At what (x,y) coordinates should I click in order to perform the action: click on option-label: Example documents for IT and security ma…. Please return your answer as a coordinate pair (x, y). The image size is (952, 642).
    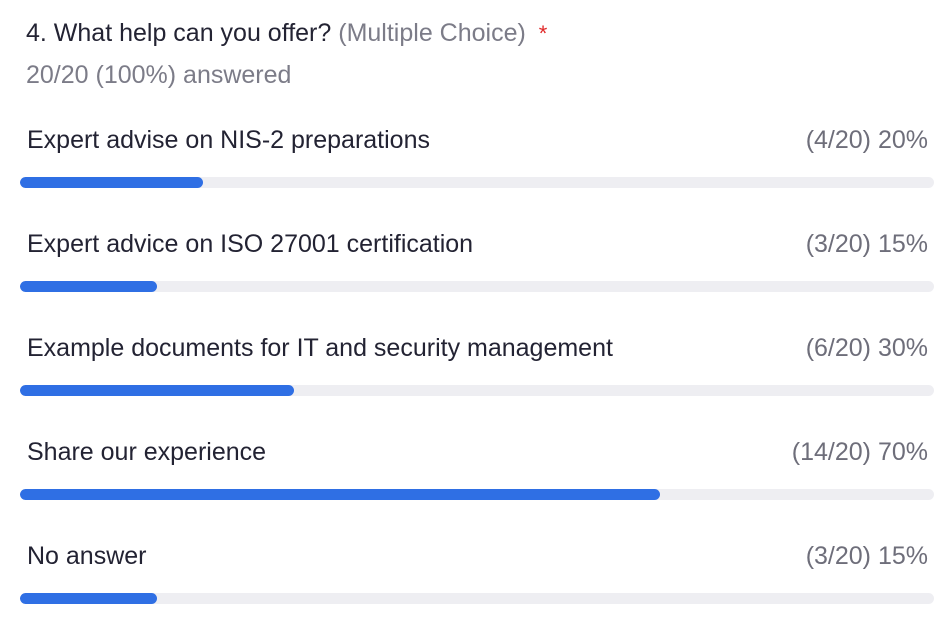
    Looking at the image, I should click on (320, 348).